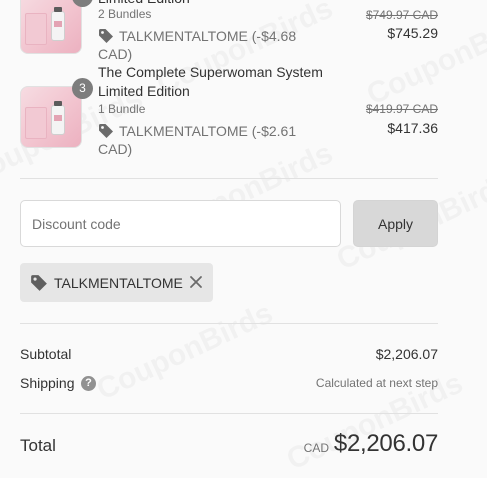 This screenshot has height=478, width=487. I want to click on original-price: $419.97 CAD, so click(401, 109).